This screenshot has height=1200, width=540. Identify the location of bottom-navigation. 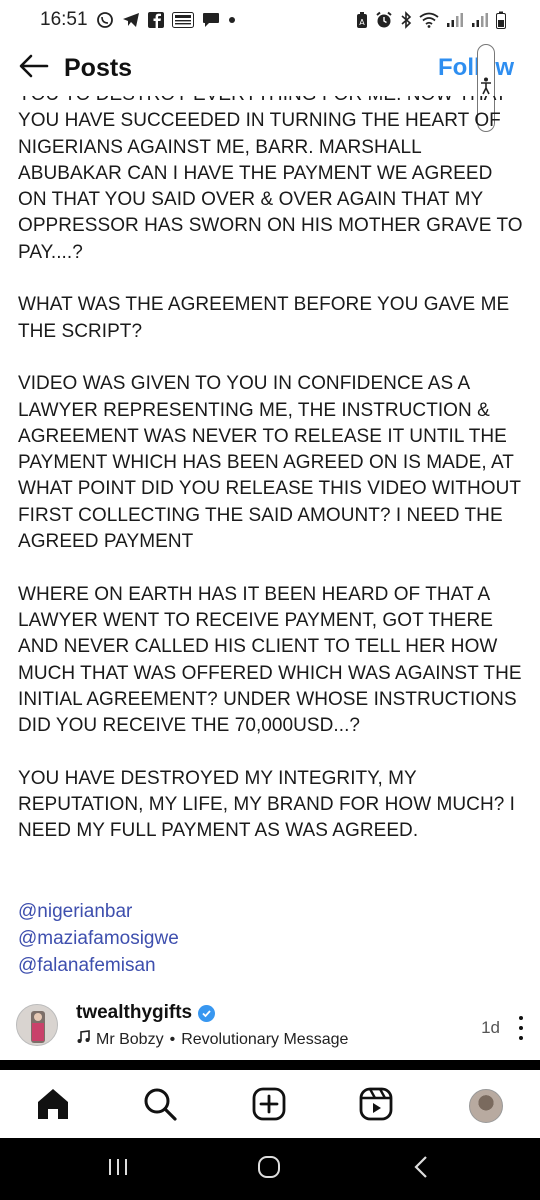
(270, 1104).